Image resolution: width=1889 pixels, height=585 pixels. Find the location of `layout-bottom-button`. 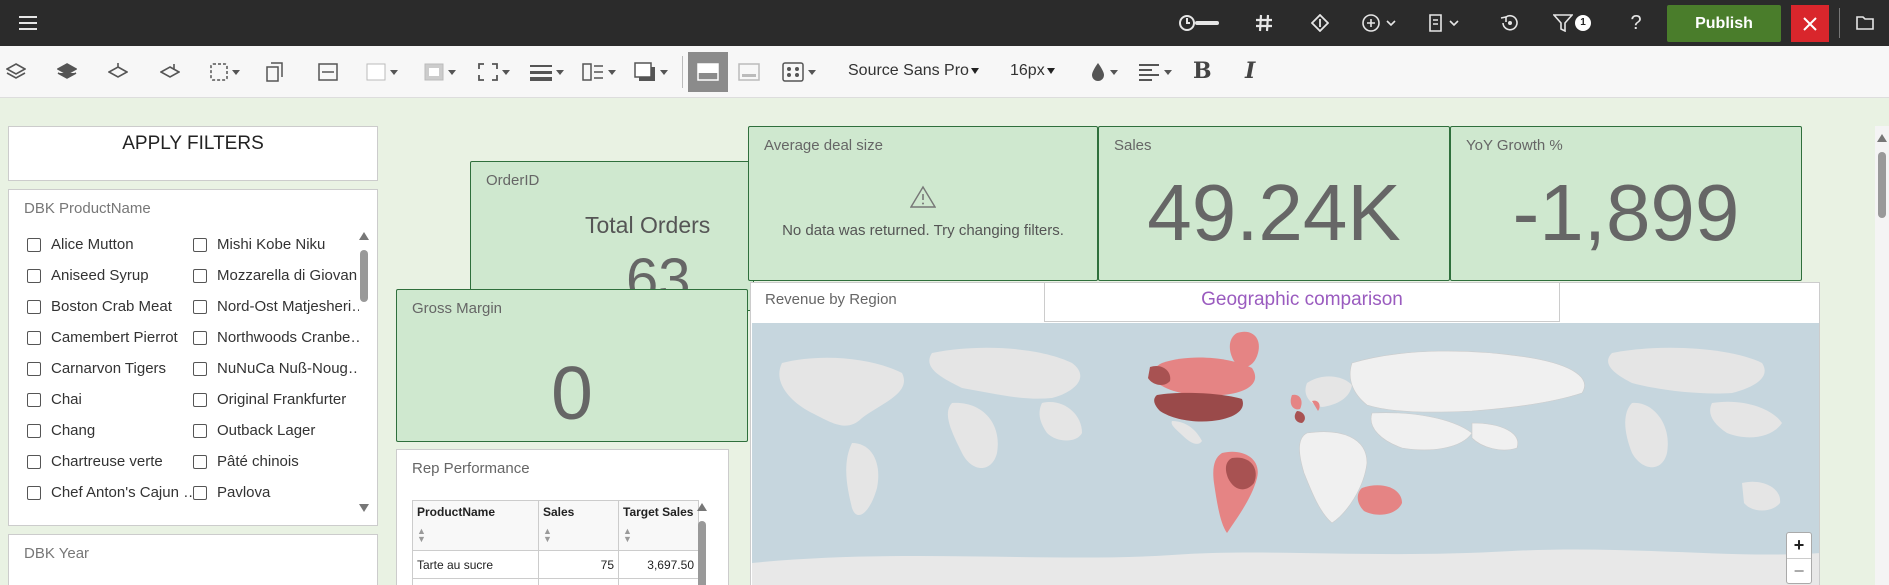

layout-bottom-button is located at coordinates (749, 72).